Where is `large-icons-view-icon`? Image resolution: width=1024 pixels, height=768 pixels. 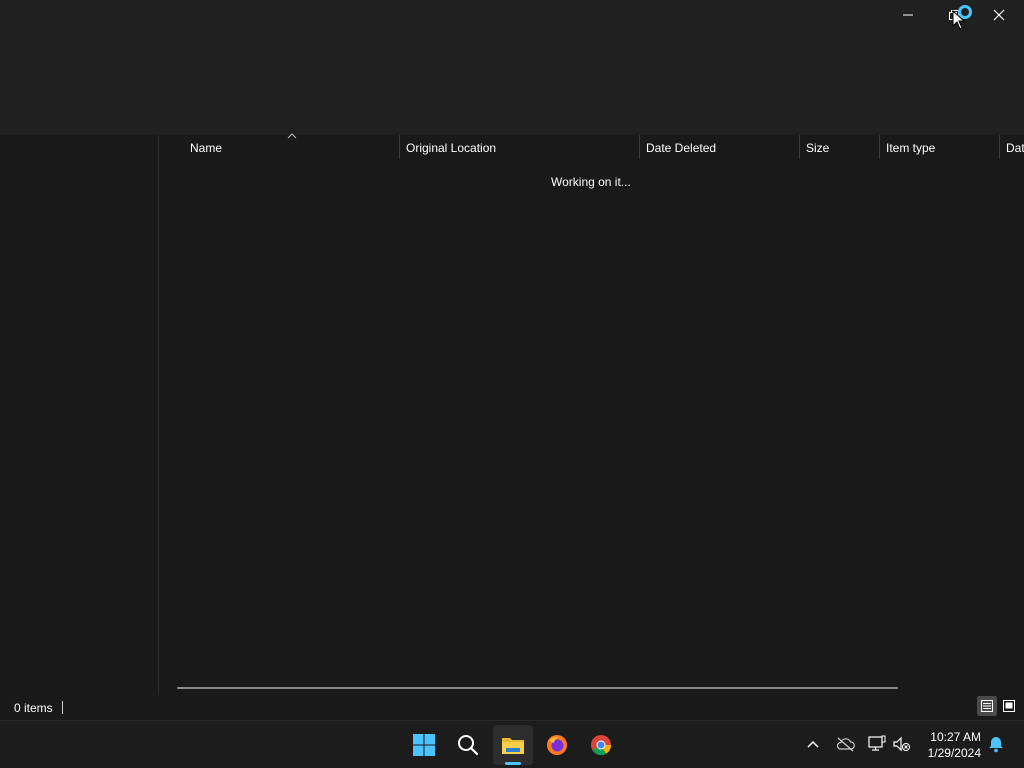
large-icons-view-icon is located at coordinates (1009, 706).